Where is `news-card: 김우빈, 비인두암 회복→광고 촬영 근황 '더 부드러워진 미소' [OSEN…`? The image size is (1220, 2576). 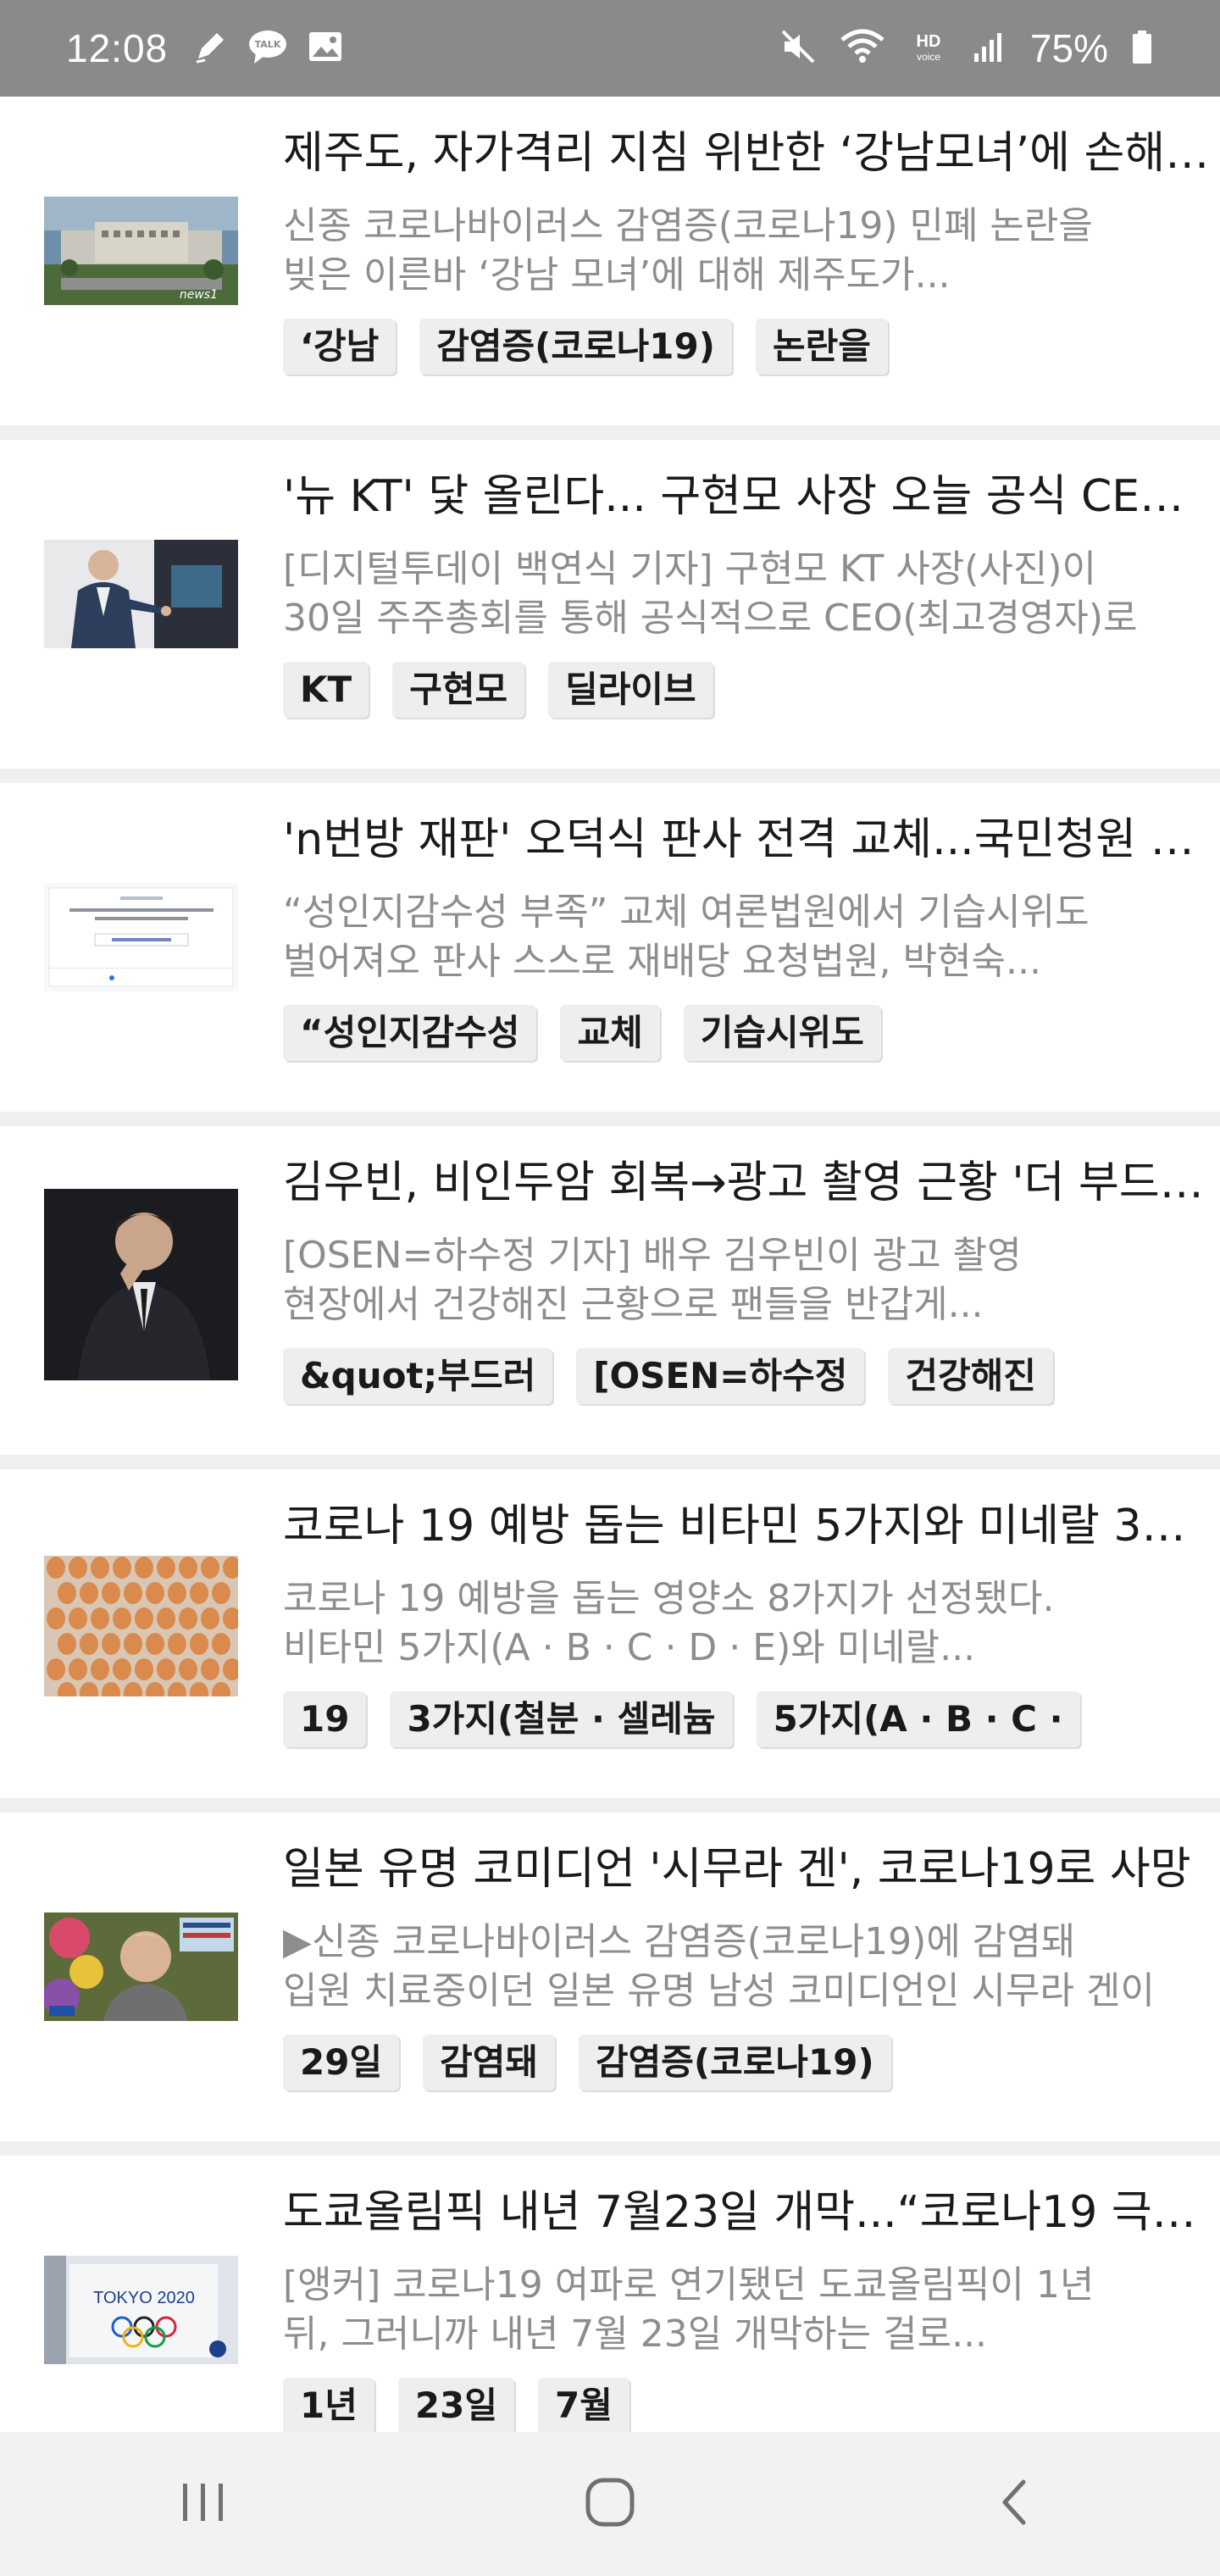 news-card: 김우빈, 비인두암 회복→광고 촬영 근황 '더 부드러워진 미소' [OSEN… is located at coordinates (610, 1297).